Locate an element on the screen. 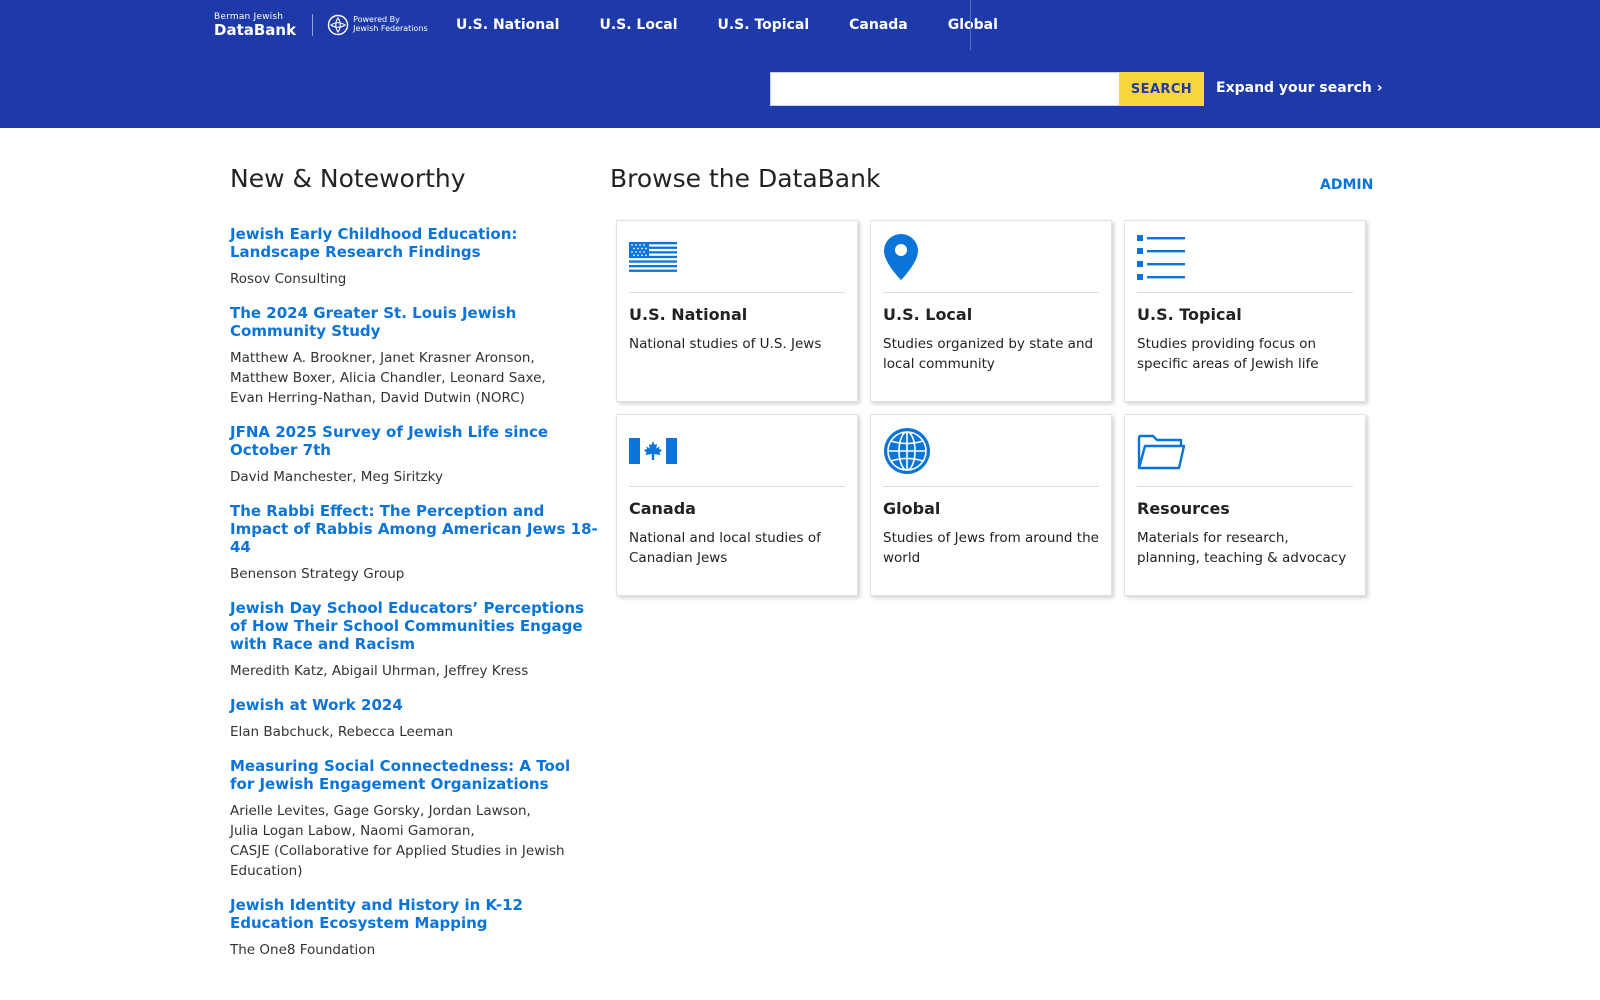 Image resolution: width=1600 pixels, height=1000 pixels. nav-global: Global is located at coordinates (973, 25).